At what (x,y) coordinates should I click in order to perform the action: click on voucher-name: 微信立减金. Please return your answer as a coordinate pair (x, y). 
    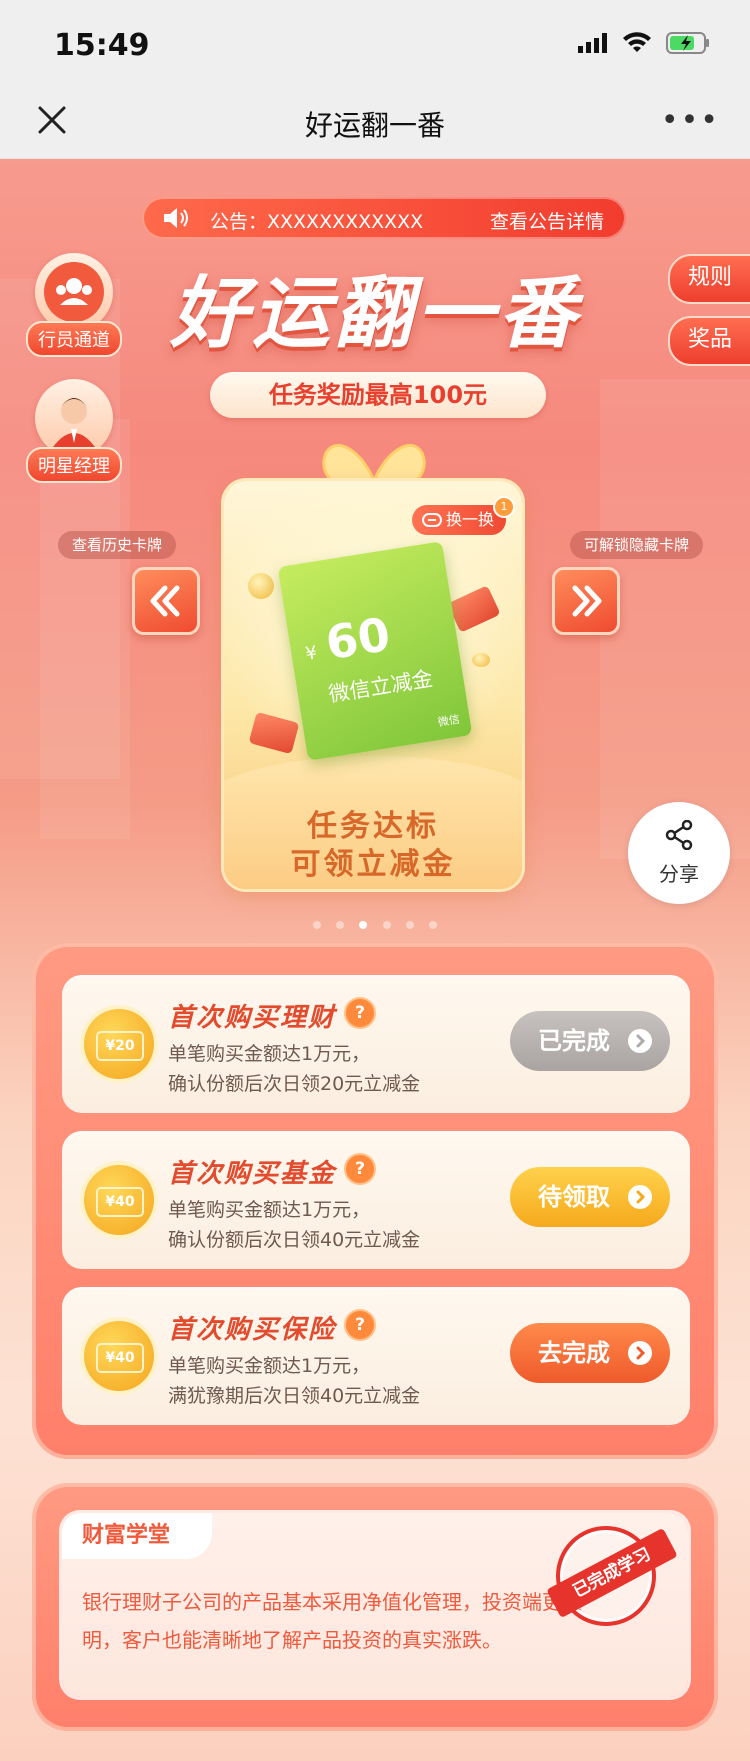
    Looking at the image, I should click on (380, 686).